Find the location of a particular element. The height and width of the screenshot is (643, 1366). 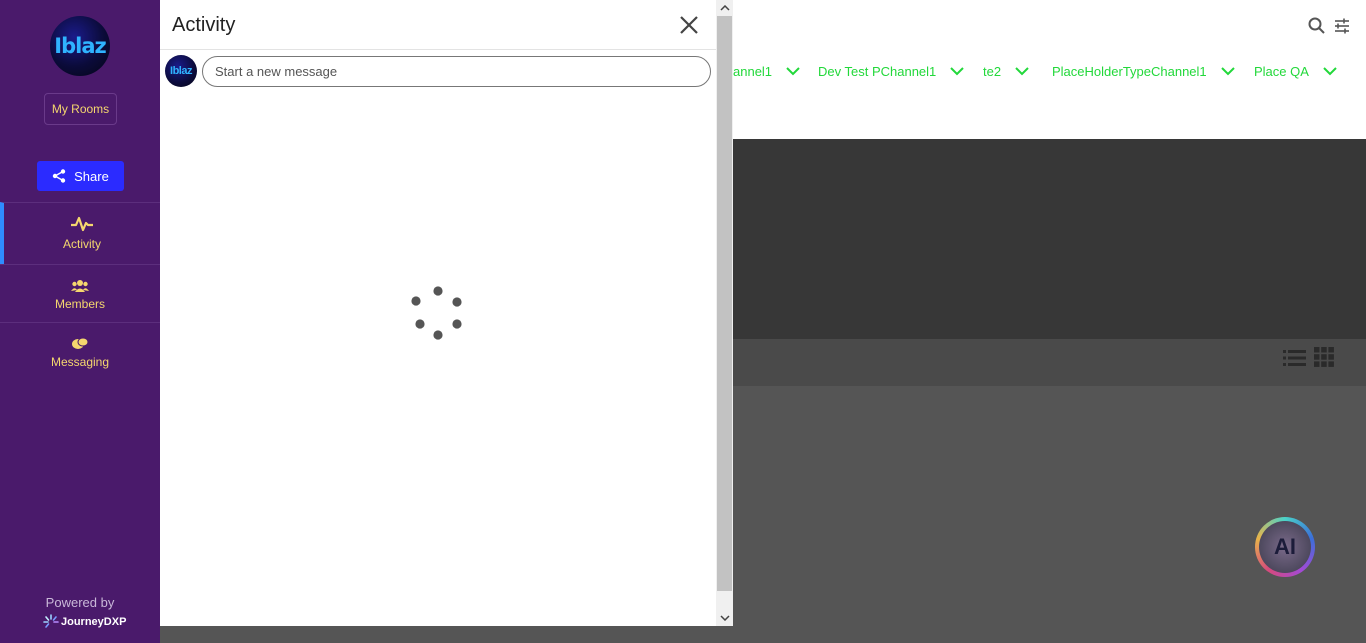

my-rooms-button: My Rooms is located at coordinates (80, 109).